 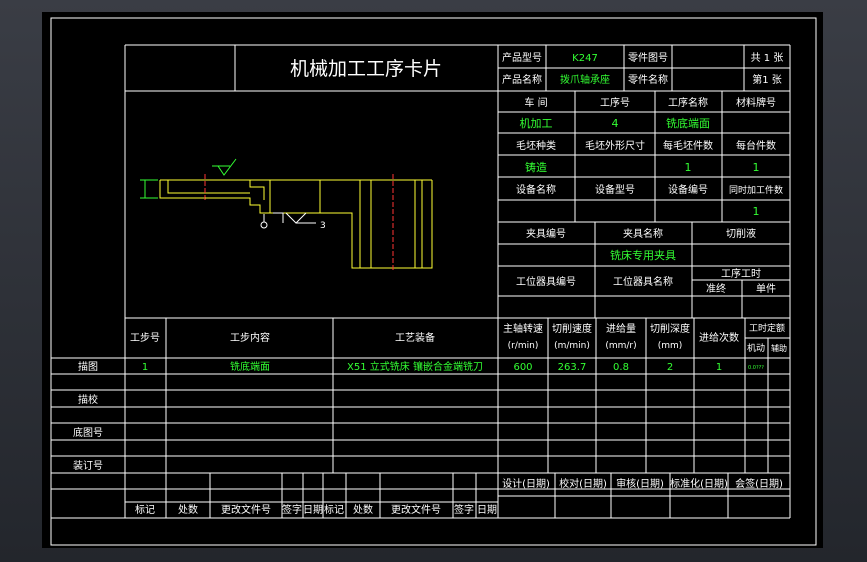 I want to click on equip-name-label: 设备名称, so click(x=536, y=189).